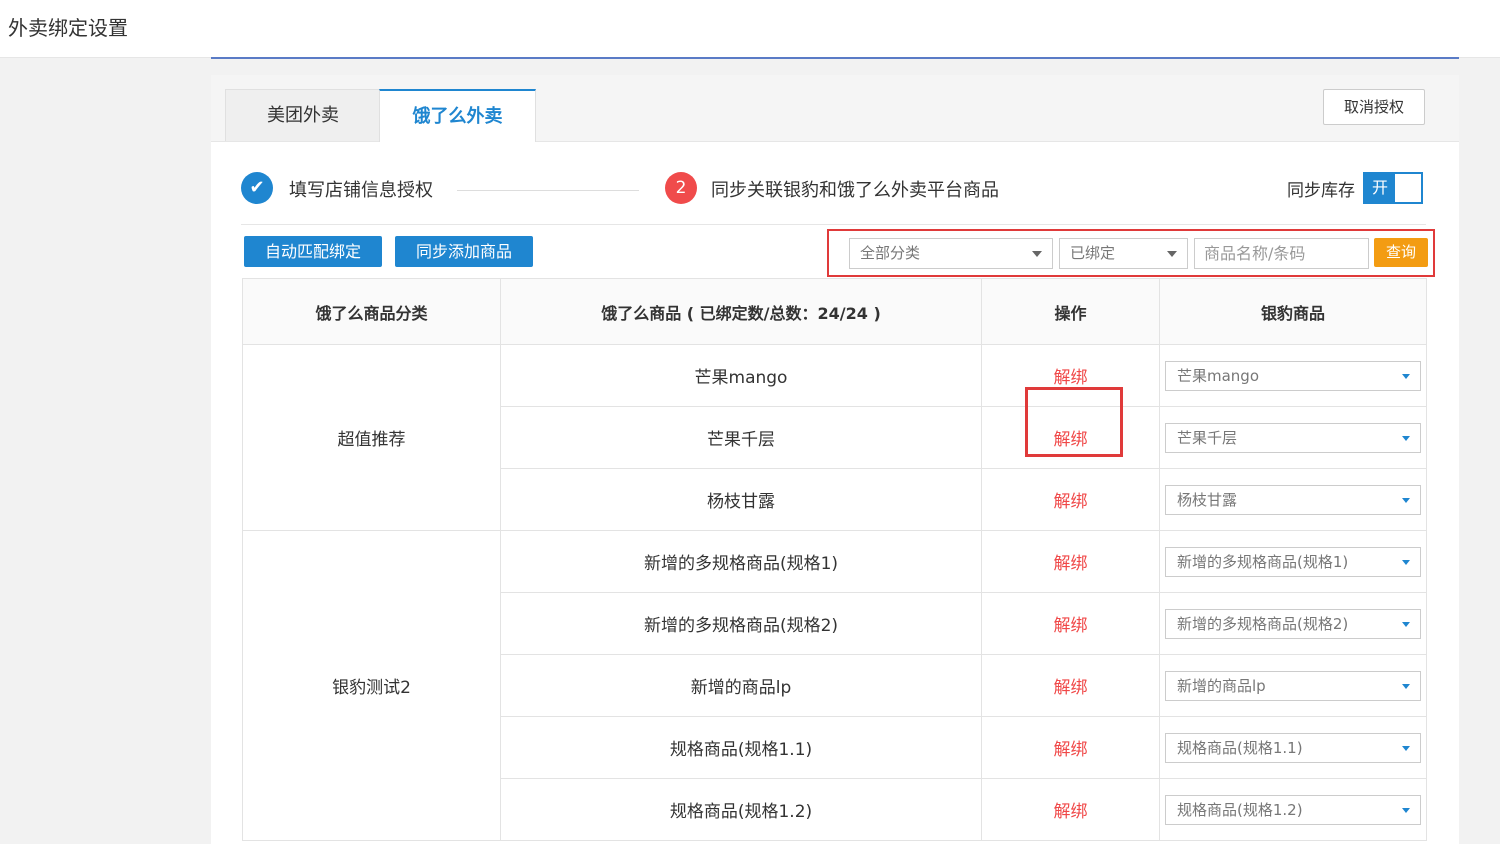 The height and width of the screenshot is (844, 1500). What do you see at coordinates (464, 251) in the screenshot?
I see `sync-add-products-button: 同步添加商品` at bounding box center [464, 251].